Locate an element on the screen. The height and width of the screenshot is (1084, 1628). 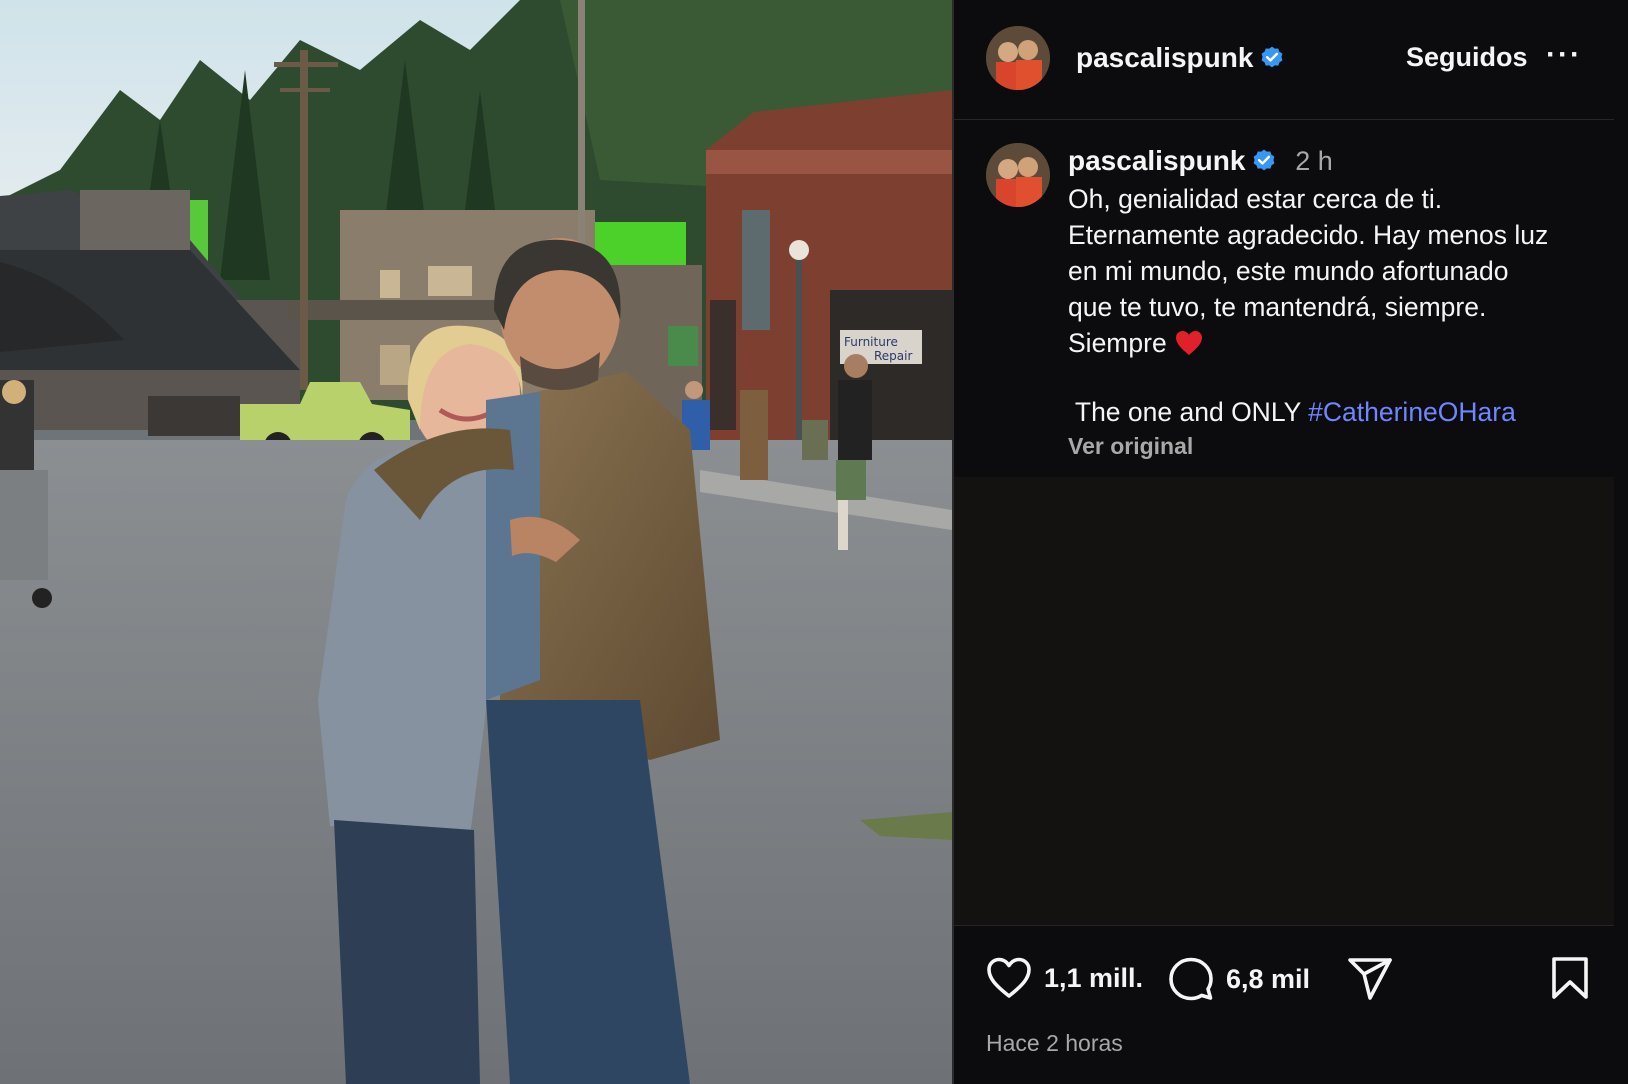
save-button is located at coordinates (1570, 978).